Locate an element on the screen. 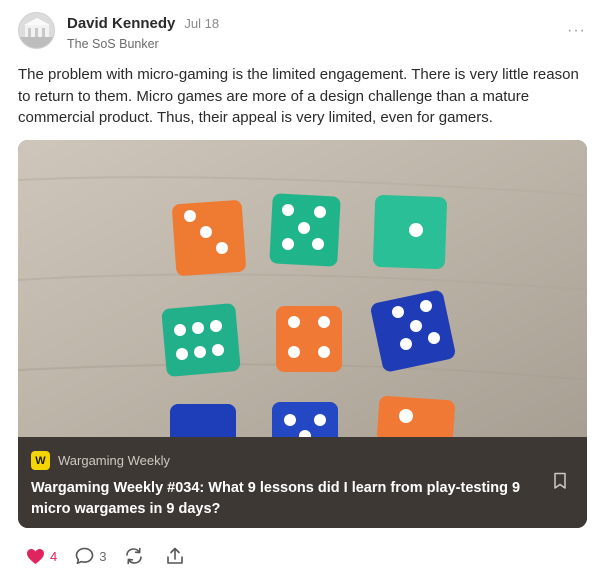  restack-icon is located at coordinates (134, 556).